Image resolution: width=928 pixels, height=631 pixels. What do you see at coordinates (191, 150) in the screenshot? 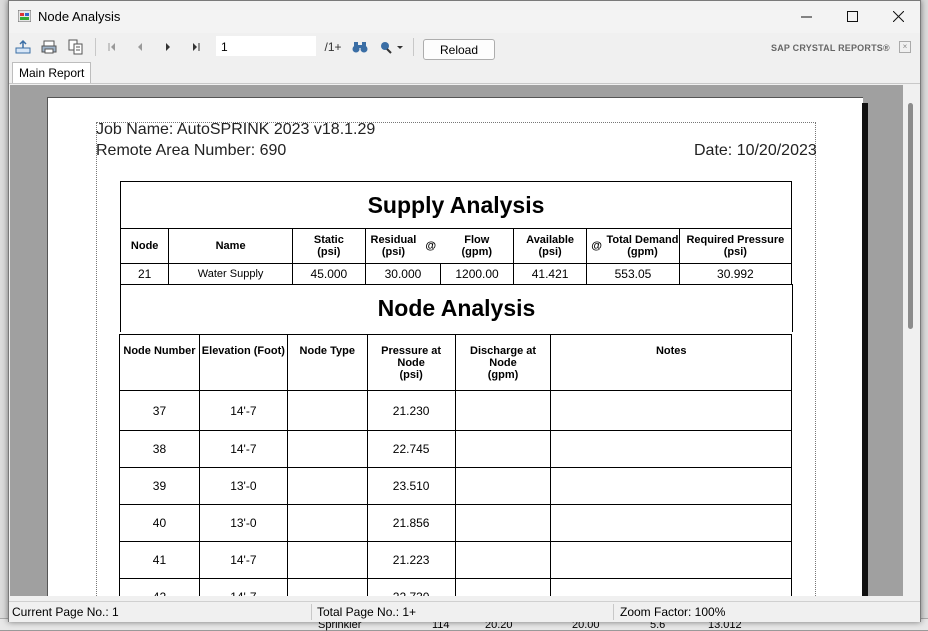
I see `remote-area-number: Remote Area Number: 690` at bounding box center [191, 150].